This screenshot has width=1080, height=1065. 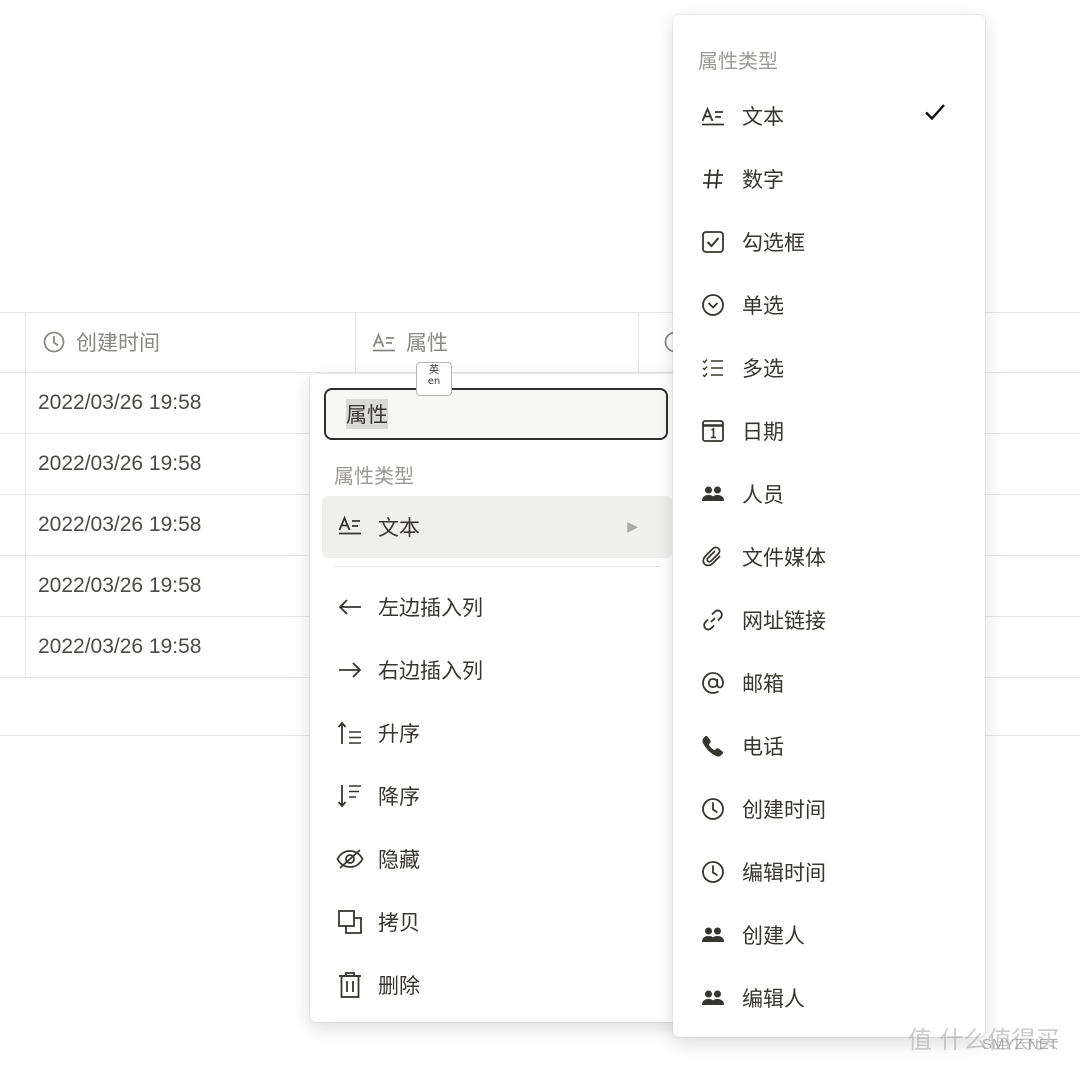 What do you see at coordinates (713, 620) in the screenshot?
I see `link-icon` at bounding box center [713, 620].